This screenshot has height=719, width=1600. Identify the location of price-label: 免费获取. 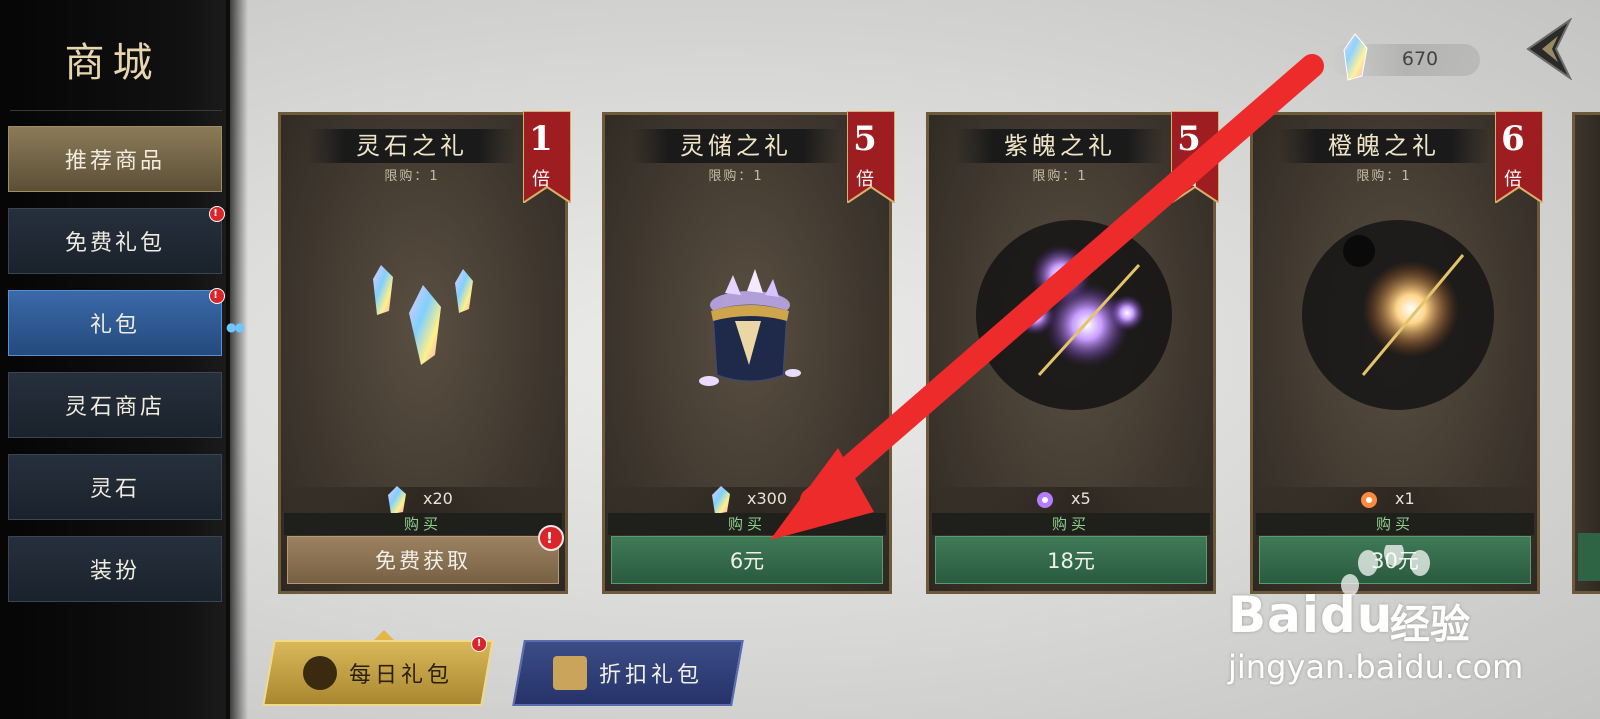
(423, 561).